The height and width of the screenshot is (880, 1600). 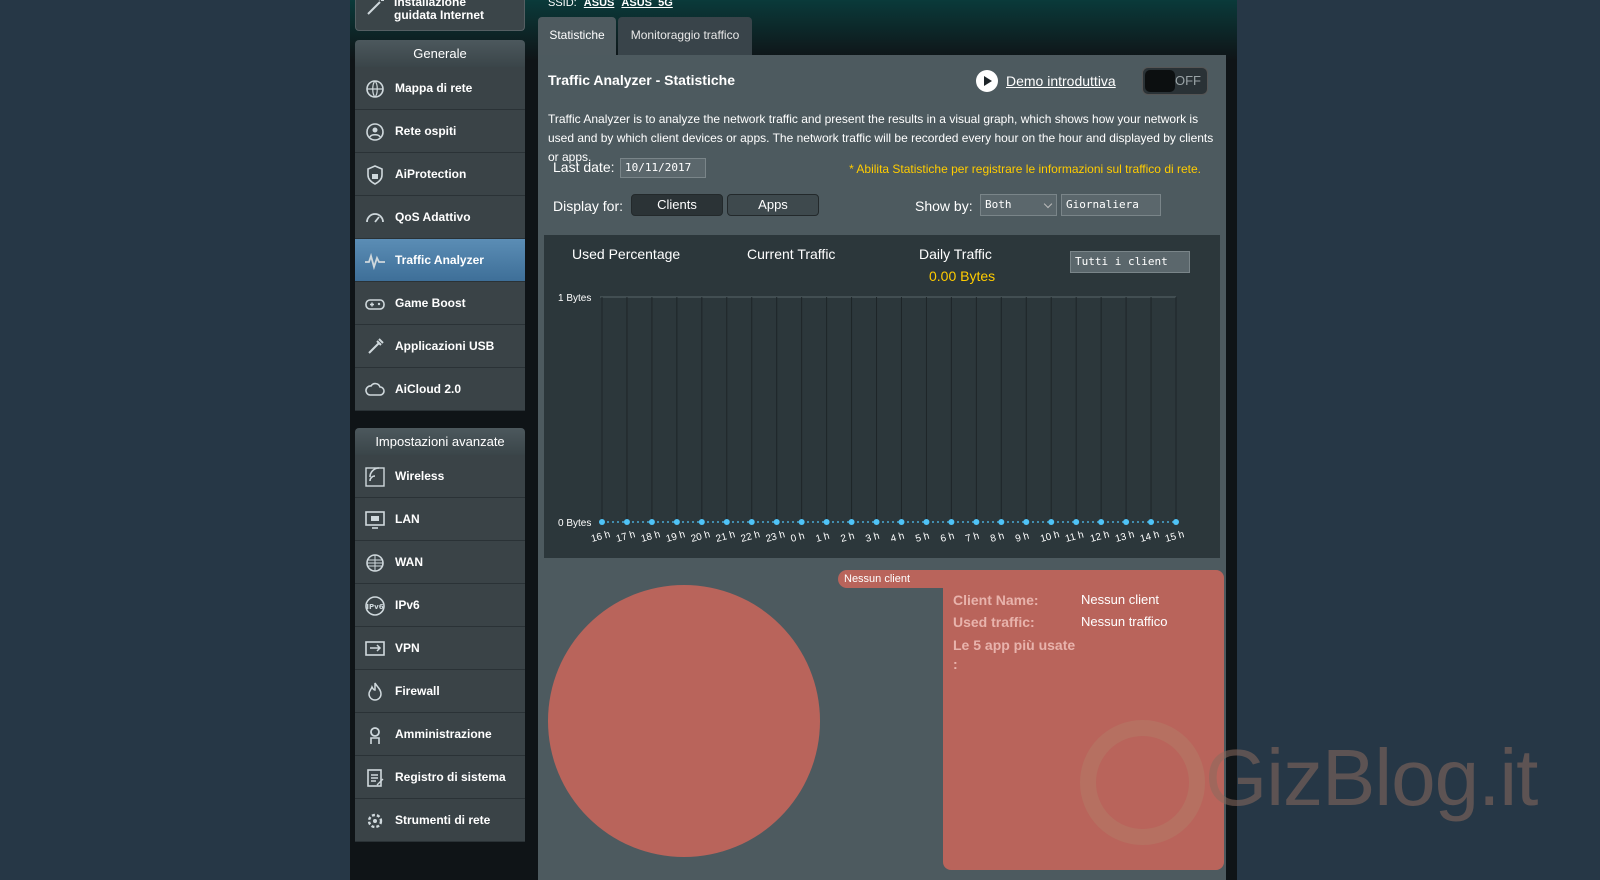 What do you see at coordinates (1150, 537) in the screenshot?
I see `x-tick-label: 14 h` at bounding box center [1150, 537].